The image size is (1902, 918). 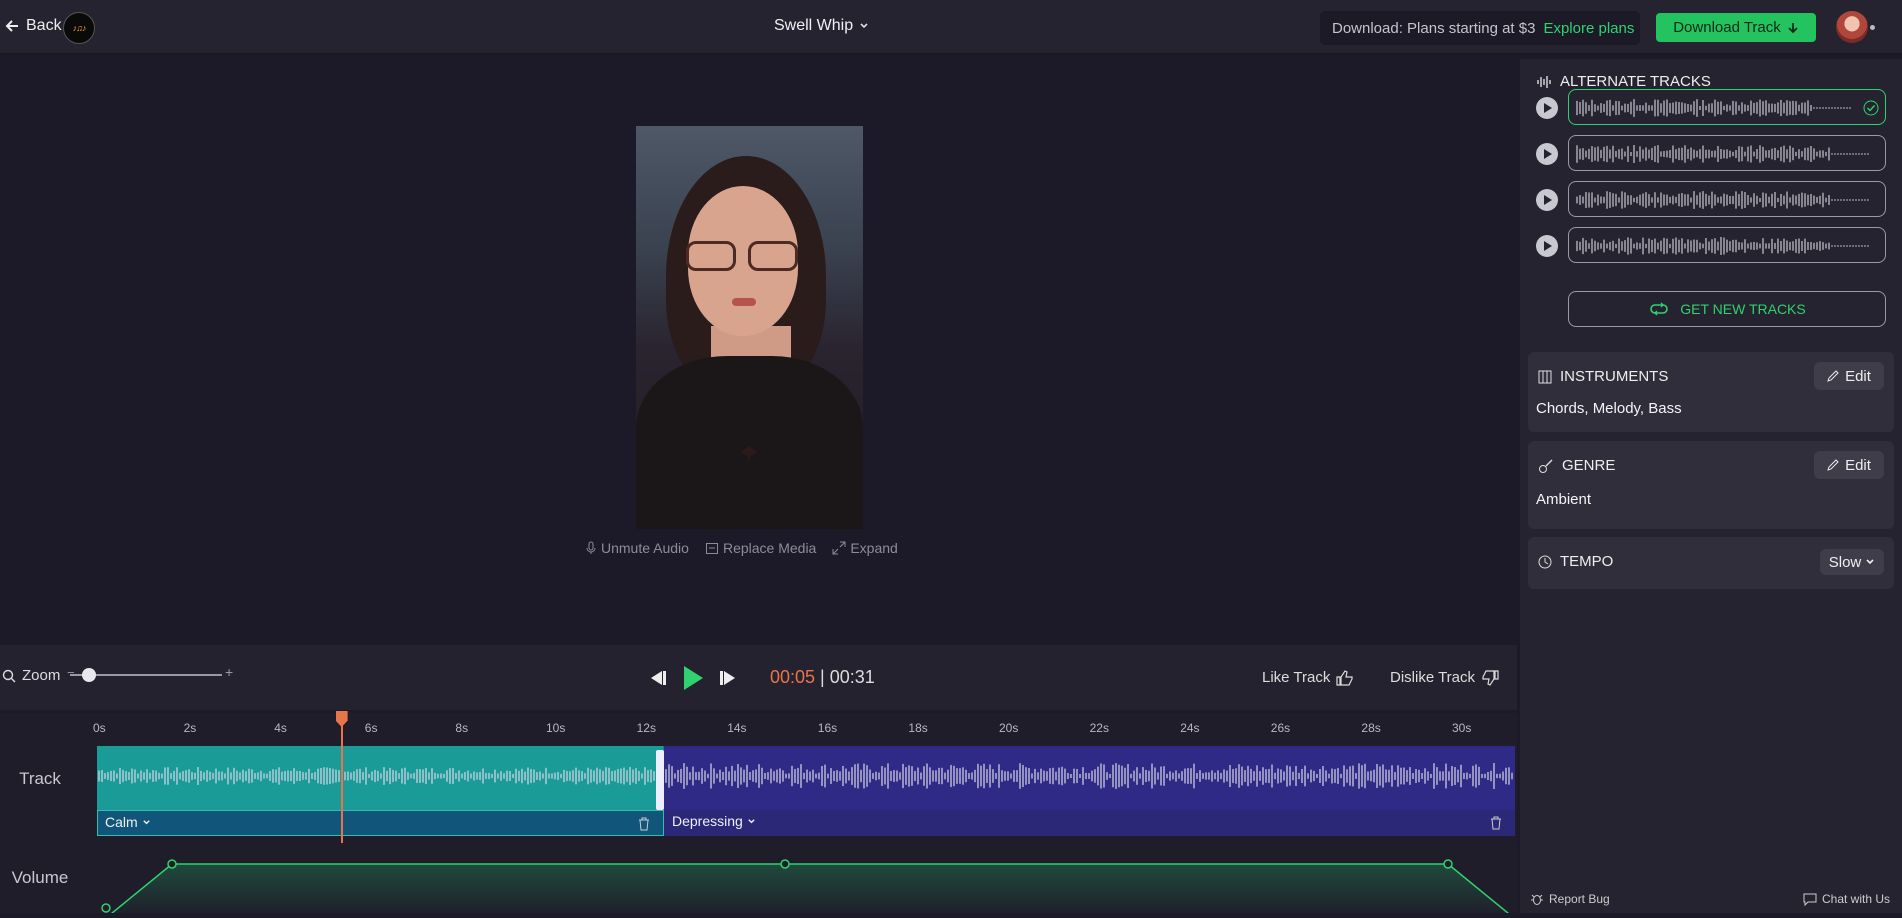 I want to click on expand-button: Expand, so click(x=865, y=548).